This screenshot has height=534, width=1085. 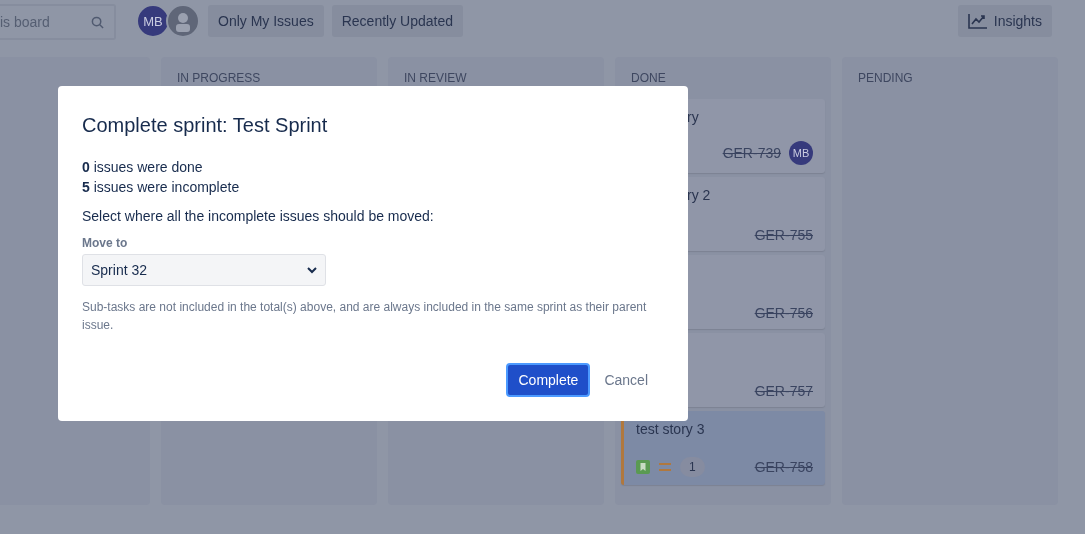 I want to click on filter-button: Recently Updated, so click(x=397, y=21).